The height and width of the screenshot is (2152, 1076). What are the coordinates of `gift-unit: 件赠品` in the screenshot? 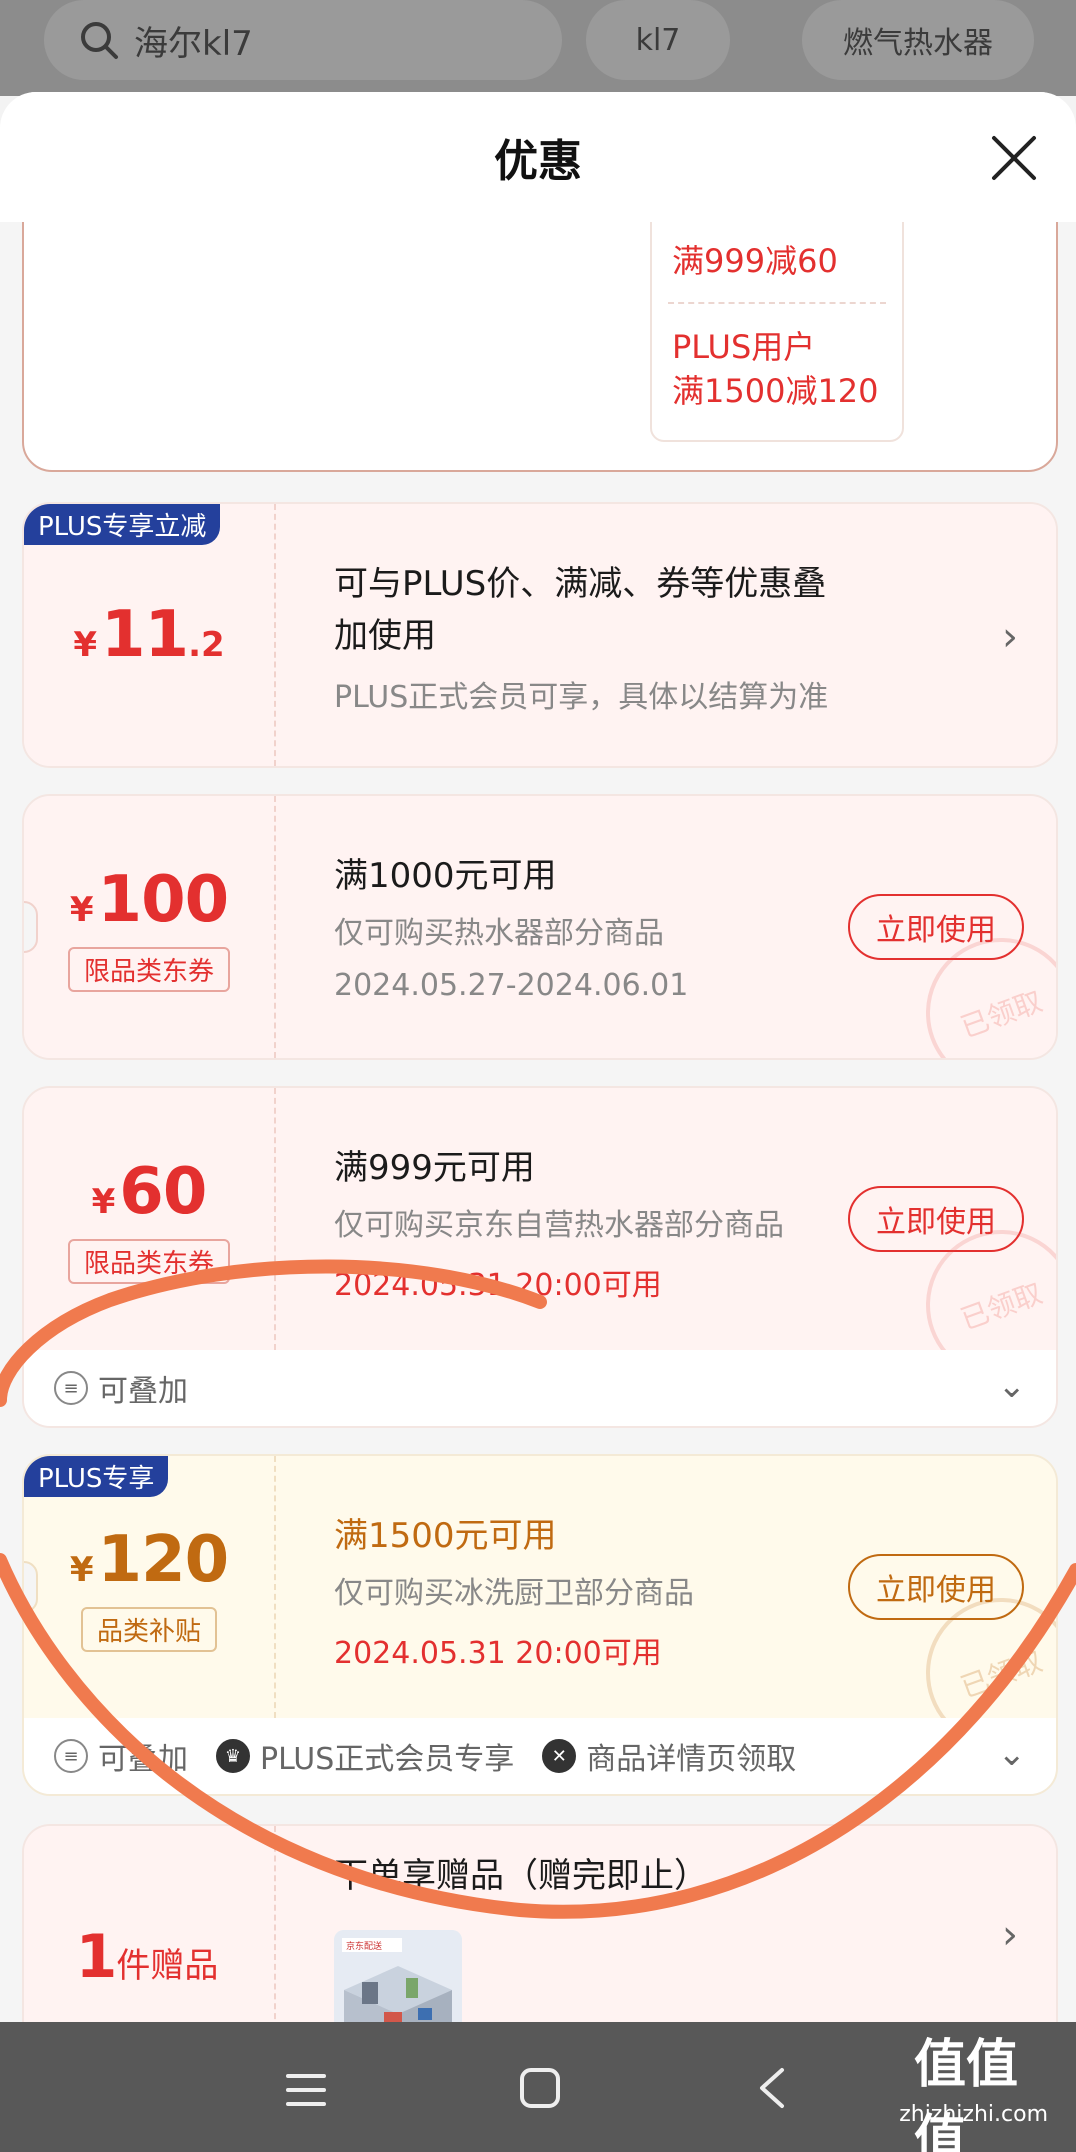 It's located at (167, 1966).